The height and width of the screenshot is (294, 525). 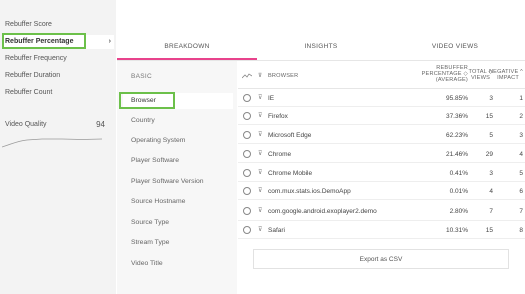 What do you see at coordinates (381, 230) in the screenshot?
I see `table-row: ⊽ Safari 10.31% 15 8` at bounding box center [381, 230].